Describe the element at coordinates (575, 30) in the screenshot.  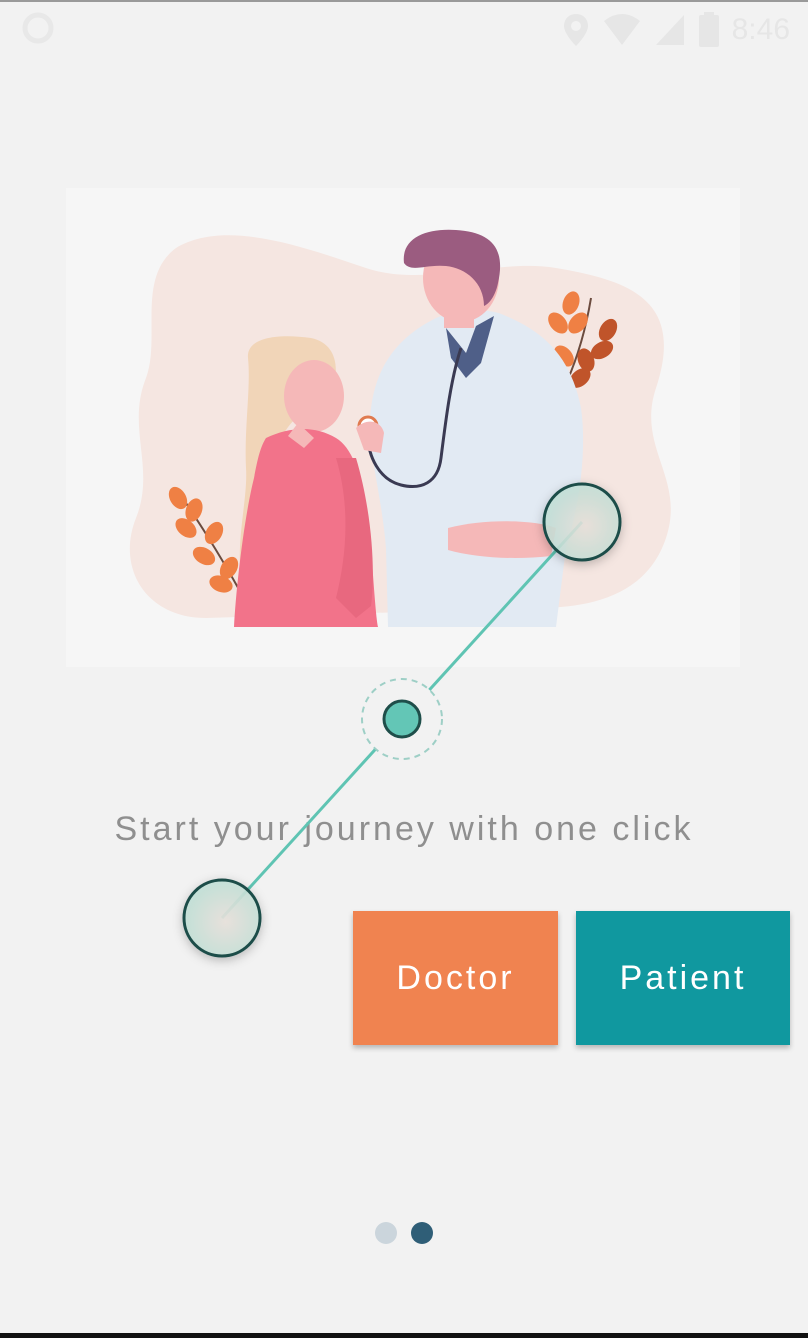
I see `location-icon` at that location.